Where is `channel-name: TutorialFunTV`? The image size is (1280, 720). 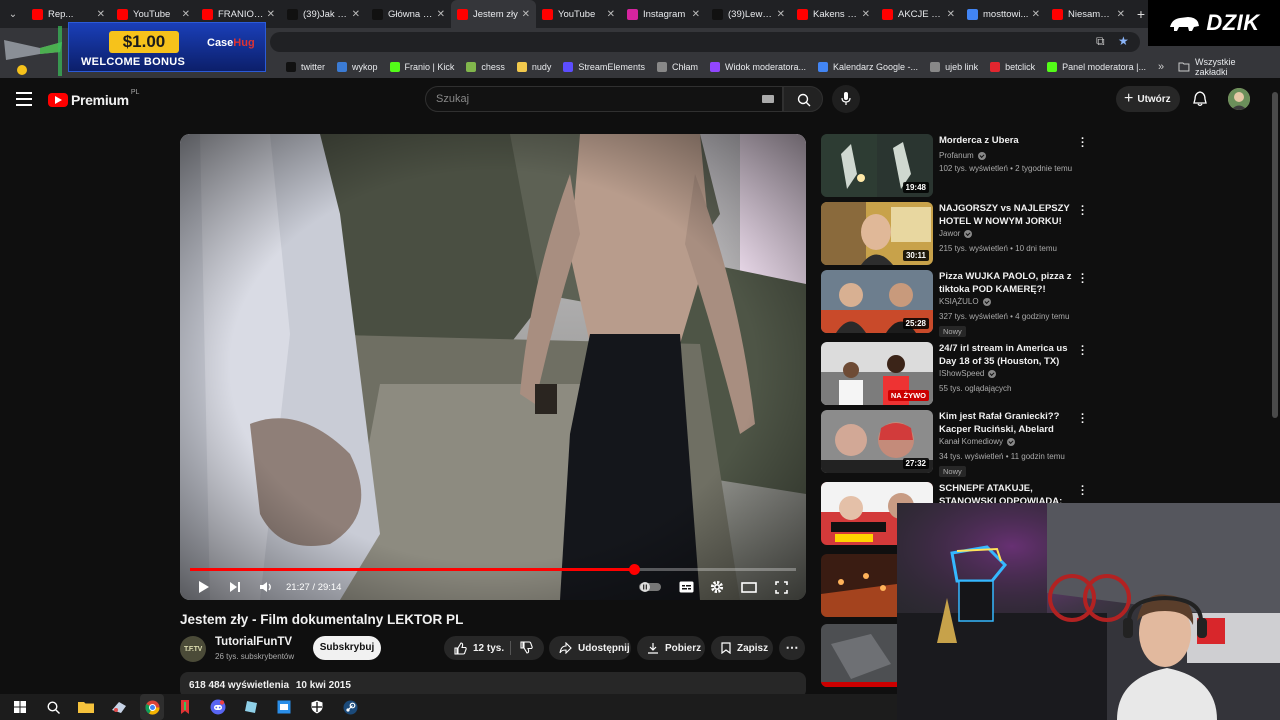
channel-name: TutorialFunTV is located at coordinates (253, 642).